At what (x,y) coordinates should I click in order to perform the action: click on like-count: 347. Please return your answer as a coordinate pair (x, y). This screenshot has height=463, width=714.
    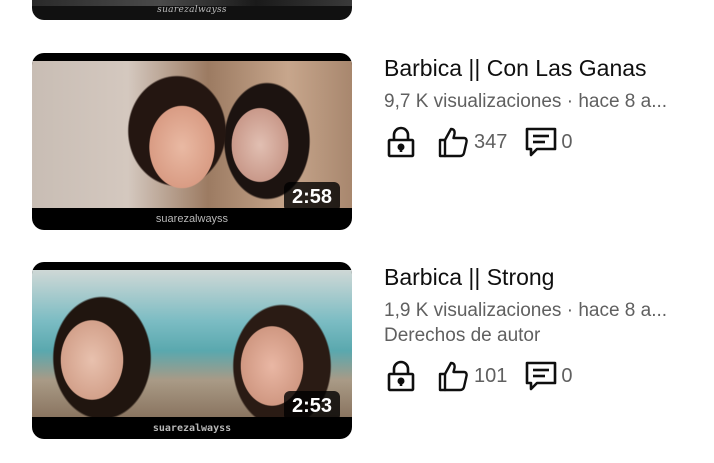
    Looking at the image, I should click on (491, 141).